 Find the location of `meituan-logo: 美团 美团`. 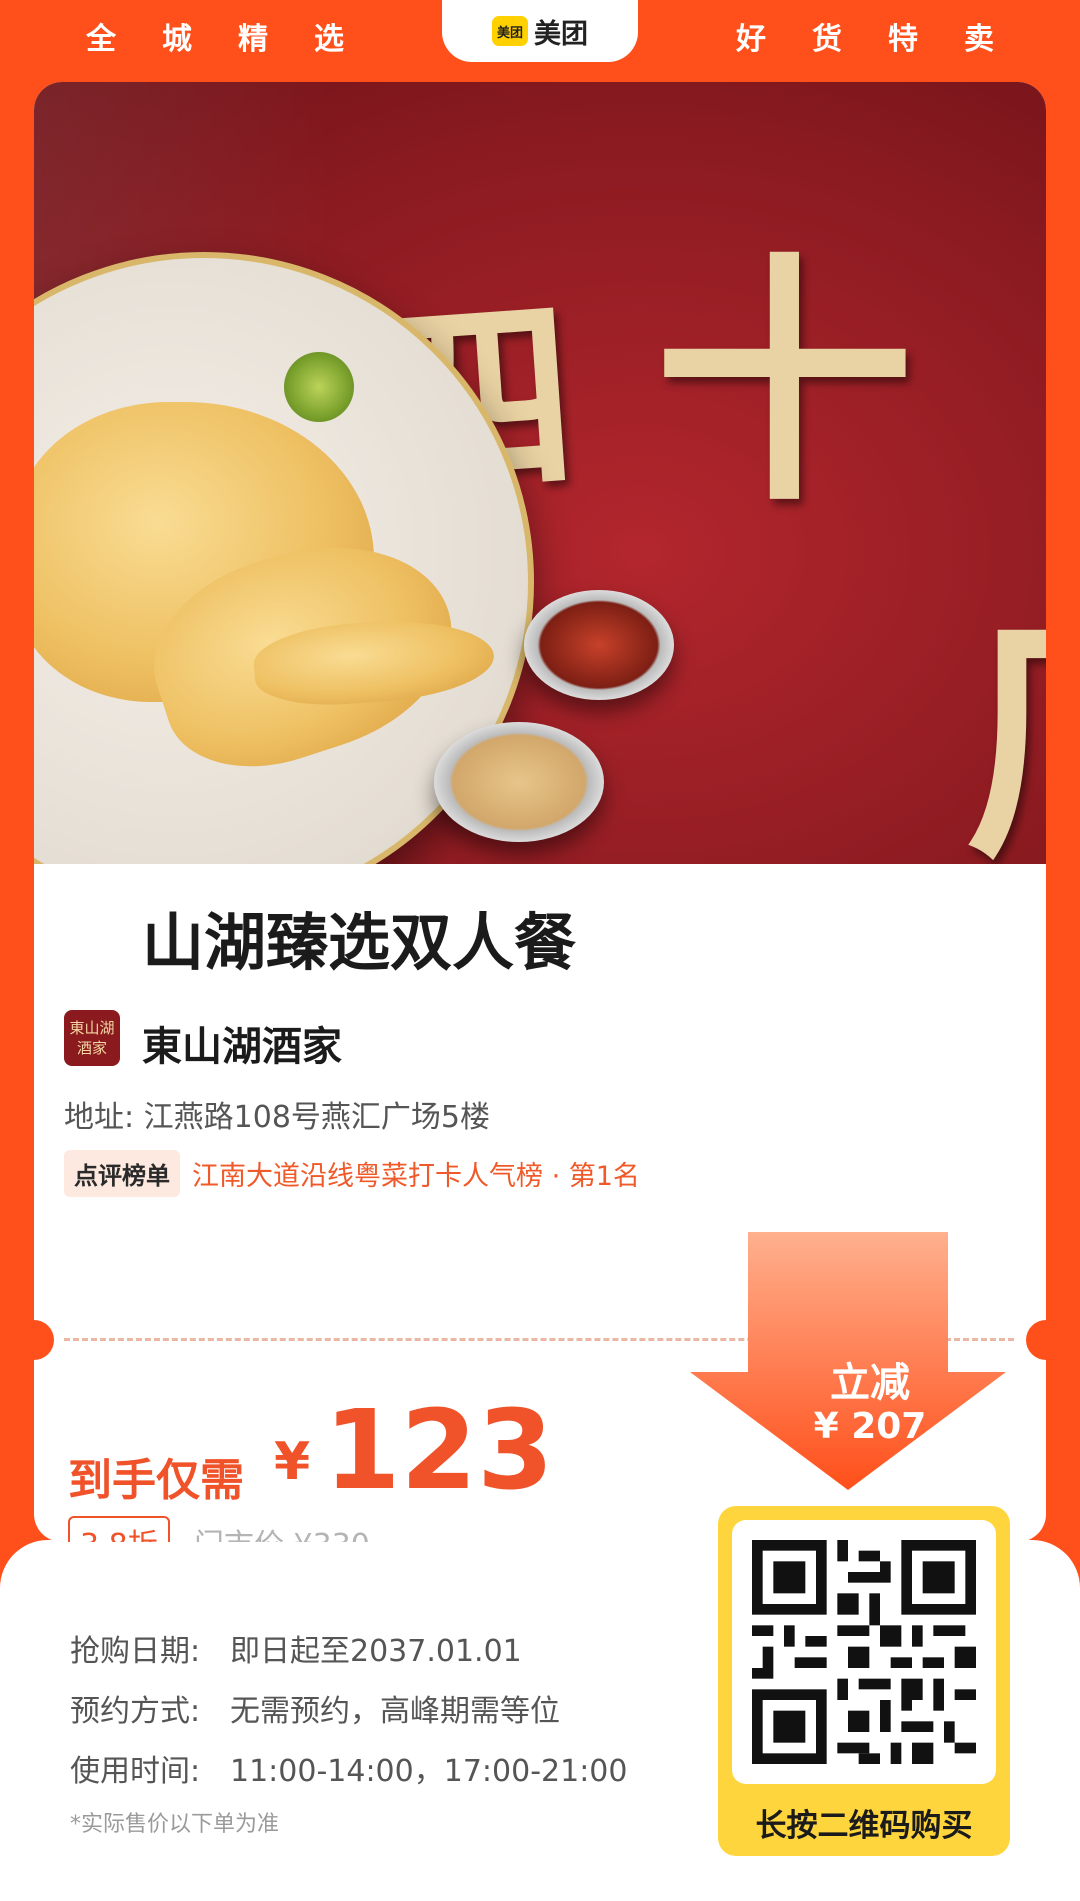

meituan-logo: 美团 美团 is located at coordinates (540, 31).